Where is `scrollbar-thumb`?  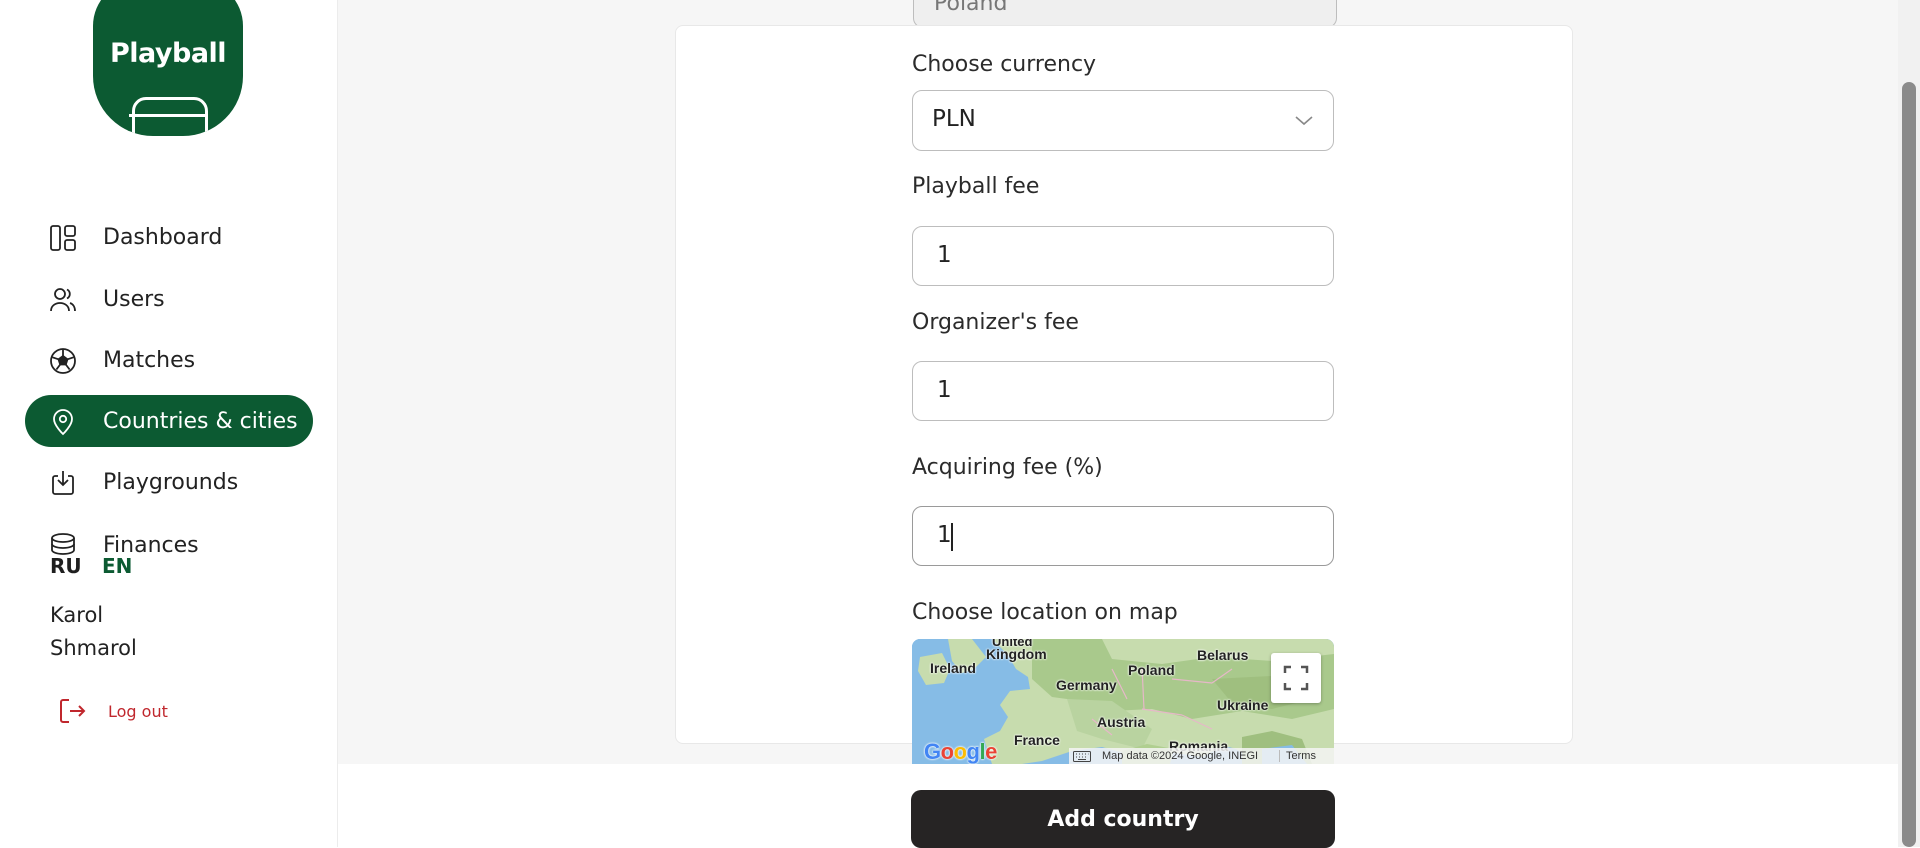
scrollbar-thumb is located at coordinates (1909, 464).